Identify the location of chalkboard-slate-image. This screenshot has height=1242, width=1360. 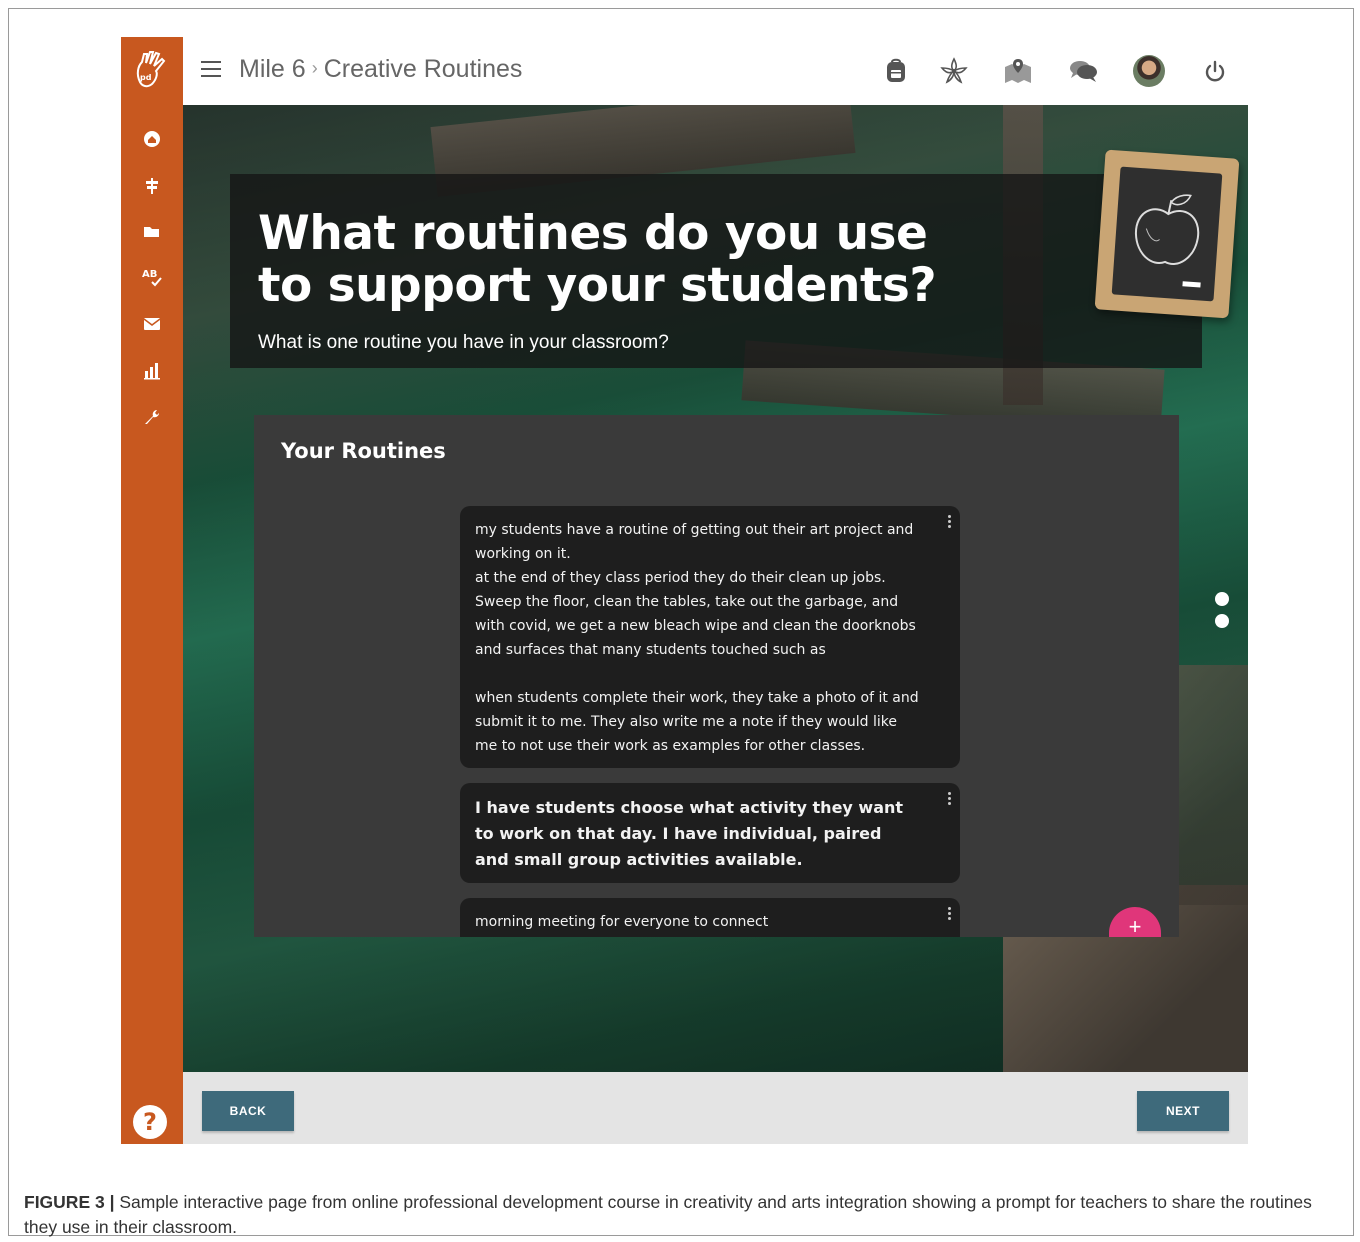
(1167, 234).